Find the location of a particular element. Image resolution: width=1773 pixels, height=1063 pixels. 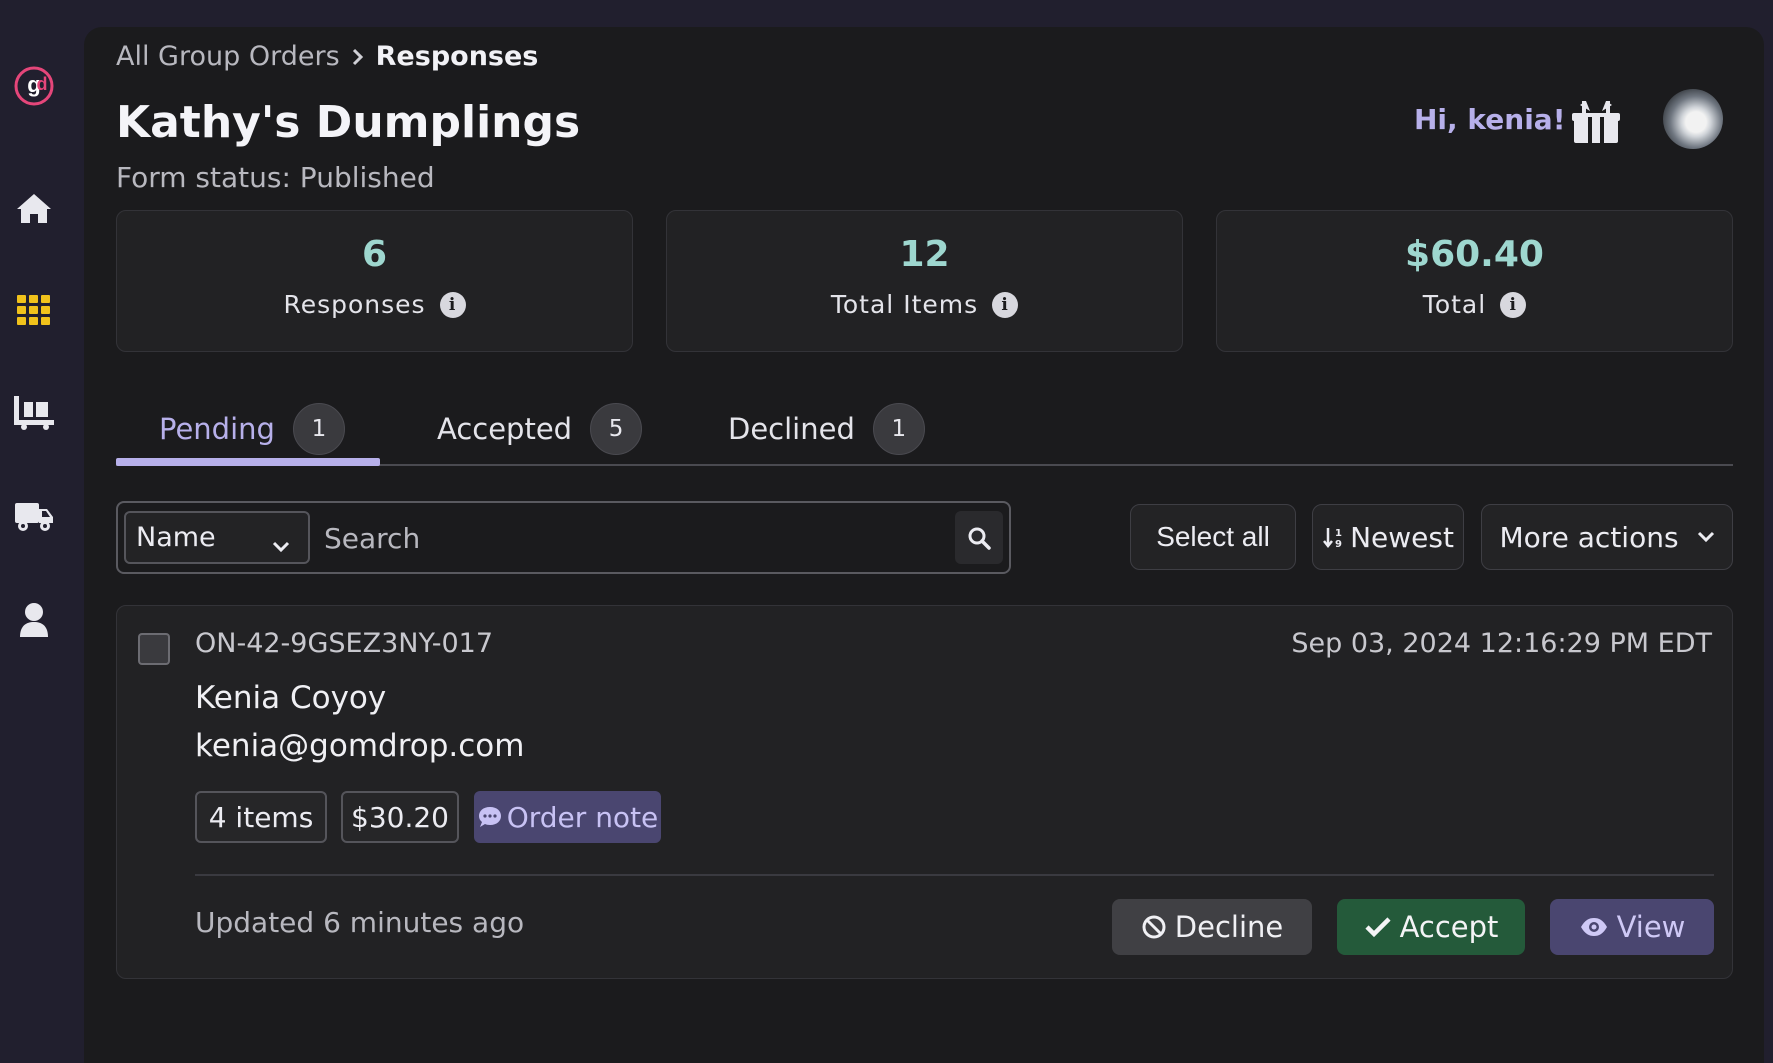

search-button is located at coordinates (979, 537).